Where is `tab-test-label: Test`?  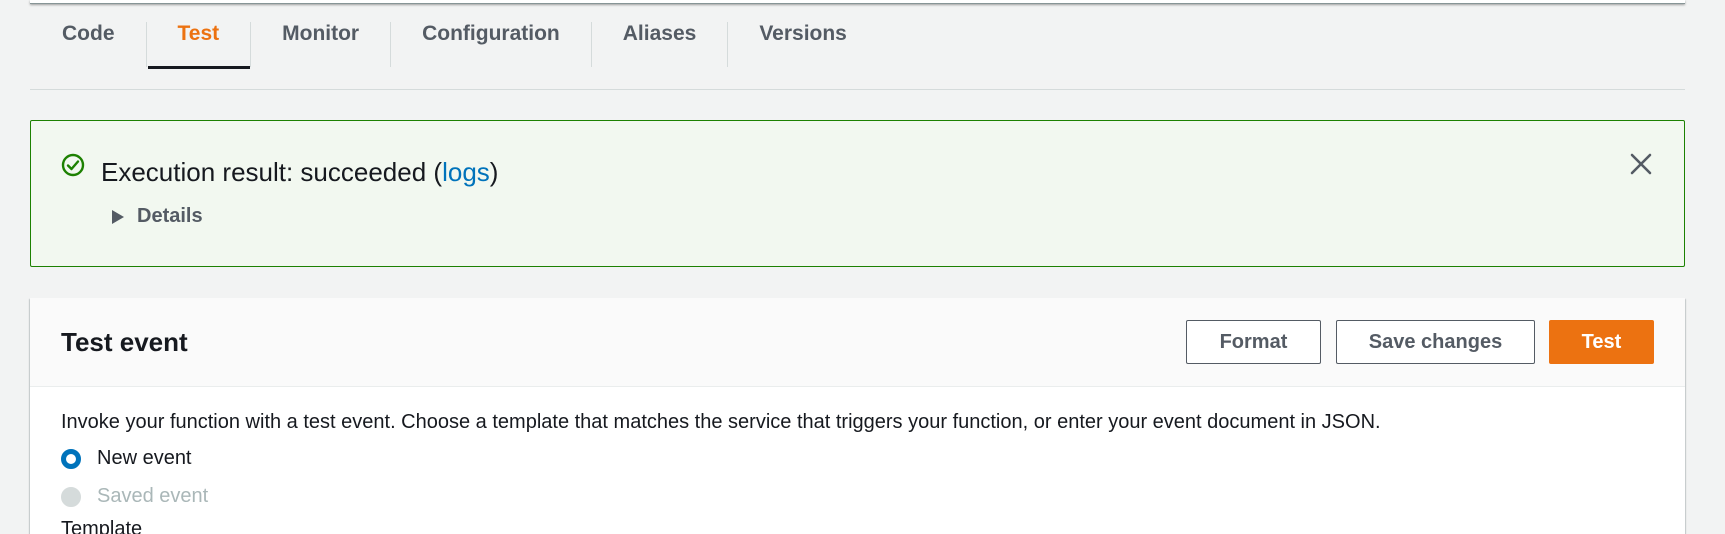
tab-test-label: Test is located at coordinates (198, 33).